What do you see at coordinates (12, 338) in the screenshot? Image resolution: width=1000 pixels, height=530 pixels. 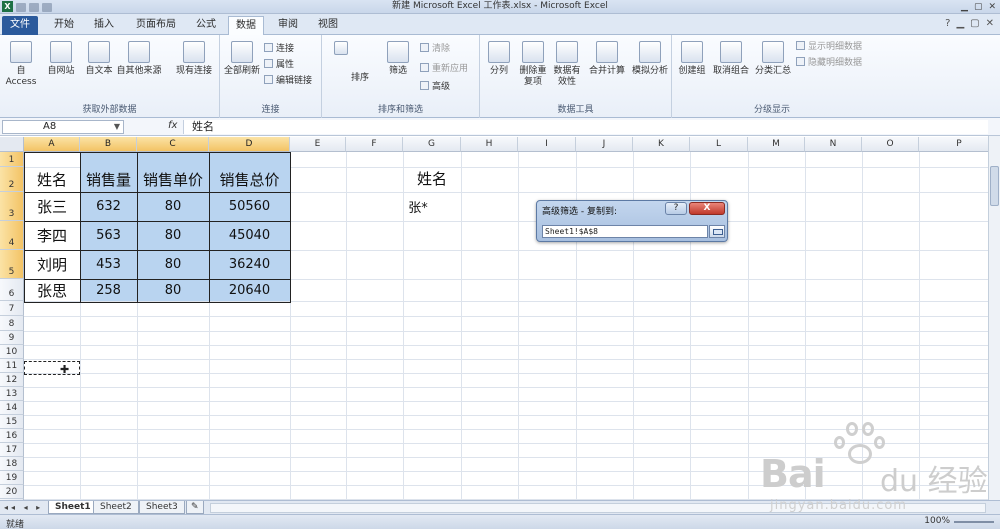 I see `row-header-9: 9` at bounding box center [12, 338].